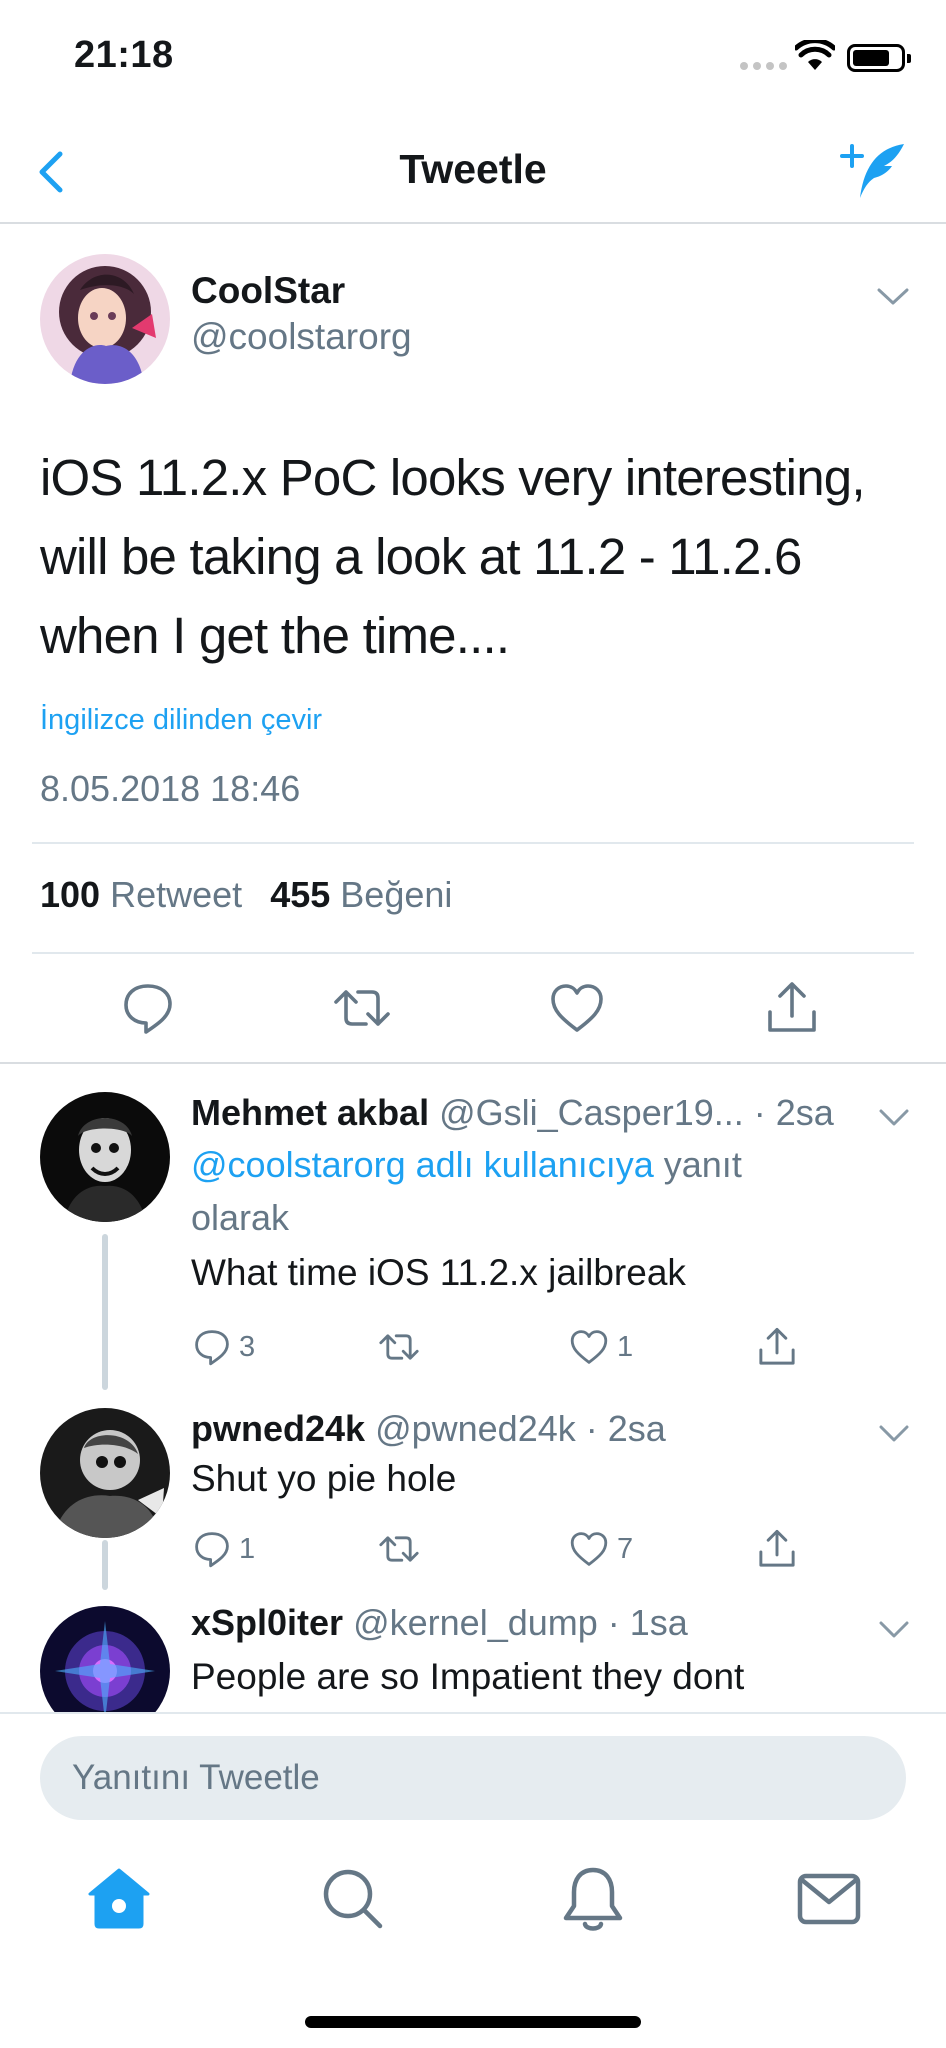 The width and height of the screenshot is (946, 2048). What do you see at coordinates (396, 894) in the screenshot?
I see `like-label: Beğeni` at bounding box center [396, 894].